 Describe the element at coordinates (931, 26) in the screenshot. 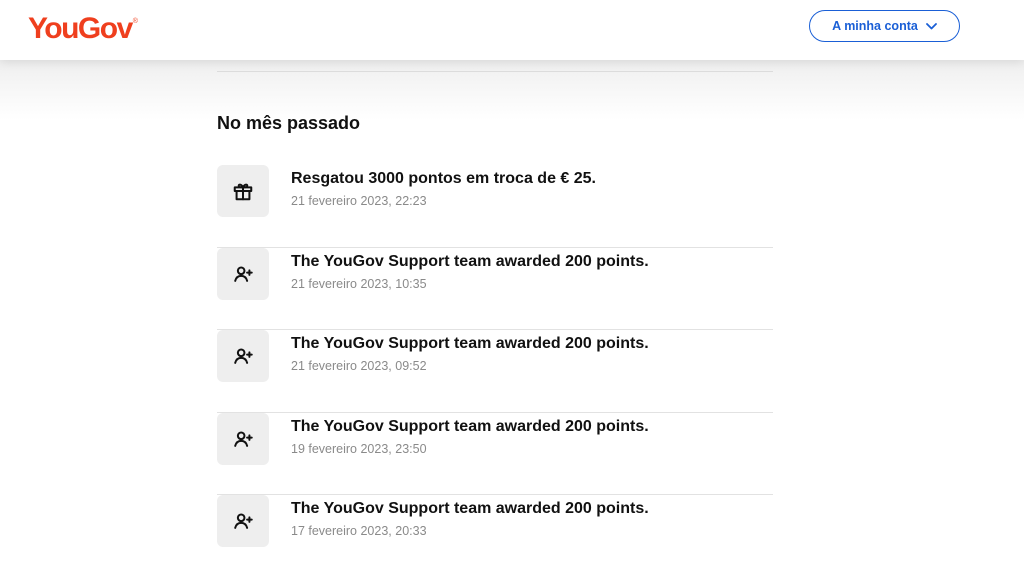

I see `chevron-down-icon` at that location.